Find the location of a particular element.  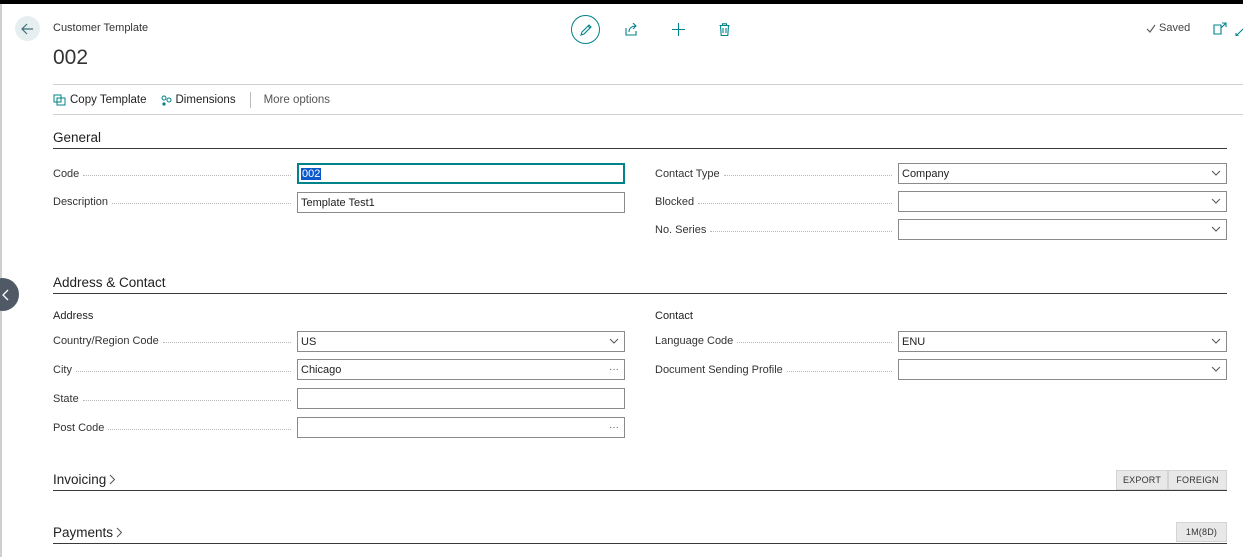

language-code-label: Language Code is located at coordinates (776, 341).